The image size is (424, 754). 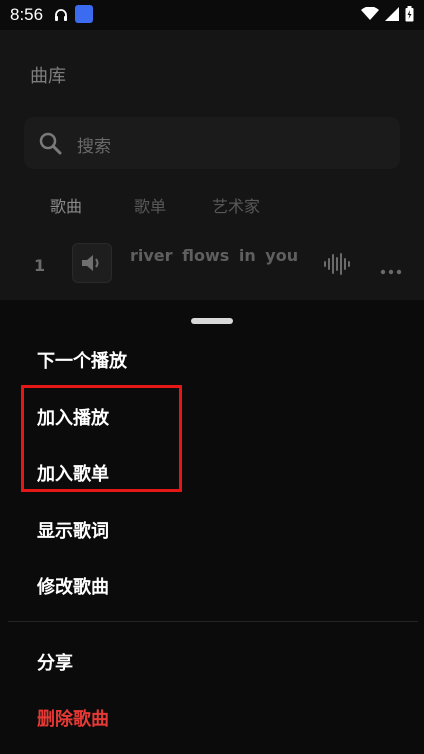 I want to click on signal-icon, so click(x=392, y=14).